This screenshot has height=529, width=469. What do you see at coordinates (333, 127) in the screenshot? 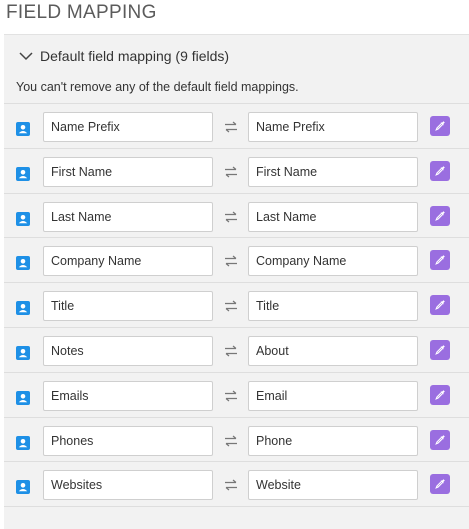
I see `target-field: Name Prefix` at bounding box center [333, 127].